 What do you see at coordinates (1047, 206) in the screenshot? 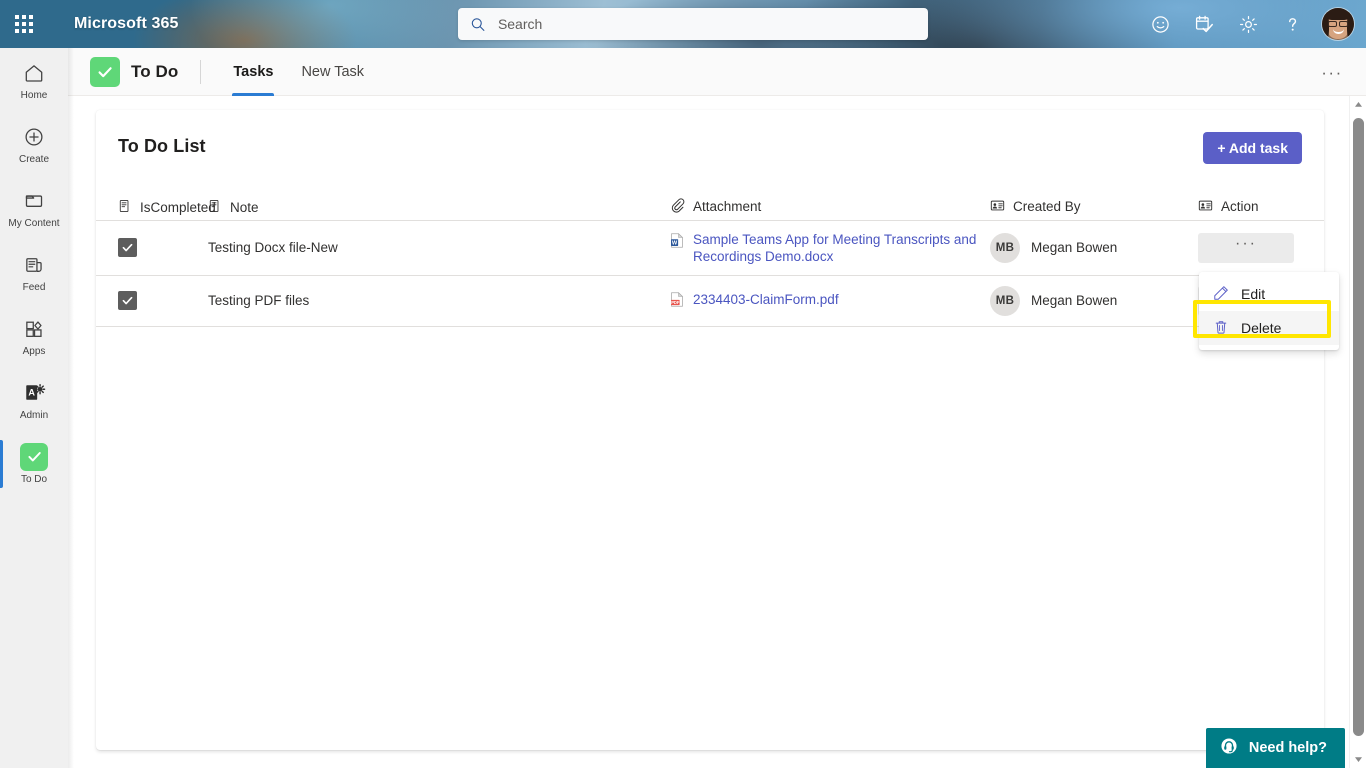
I see `column-header-label: Created By` at bounding box center [1047, 206].